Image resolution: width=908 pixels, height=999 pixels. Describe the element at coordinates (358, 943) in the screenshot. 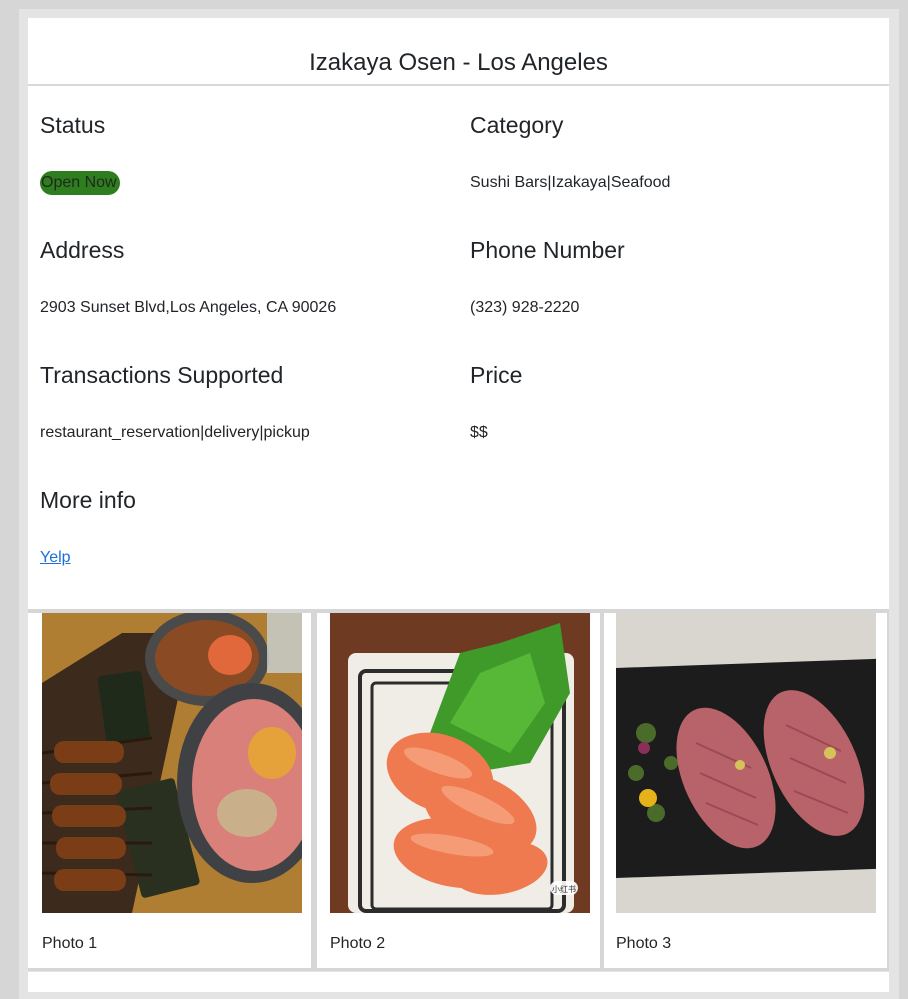

I see `photo-caption: Photo 2` at that location.